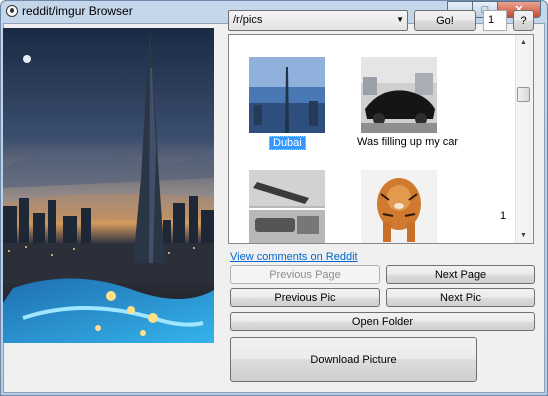  What do you see at coordinates (353, 359) in the screenshot?
I see `download-picture-button: Download Picture` at bounding box center [353, 359].